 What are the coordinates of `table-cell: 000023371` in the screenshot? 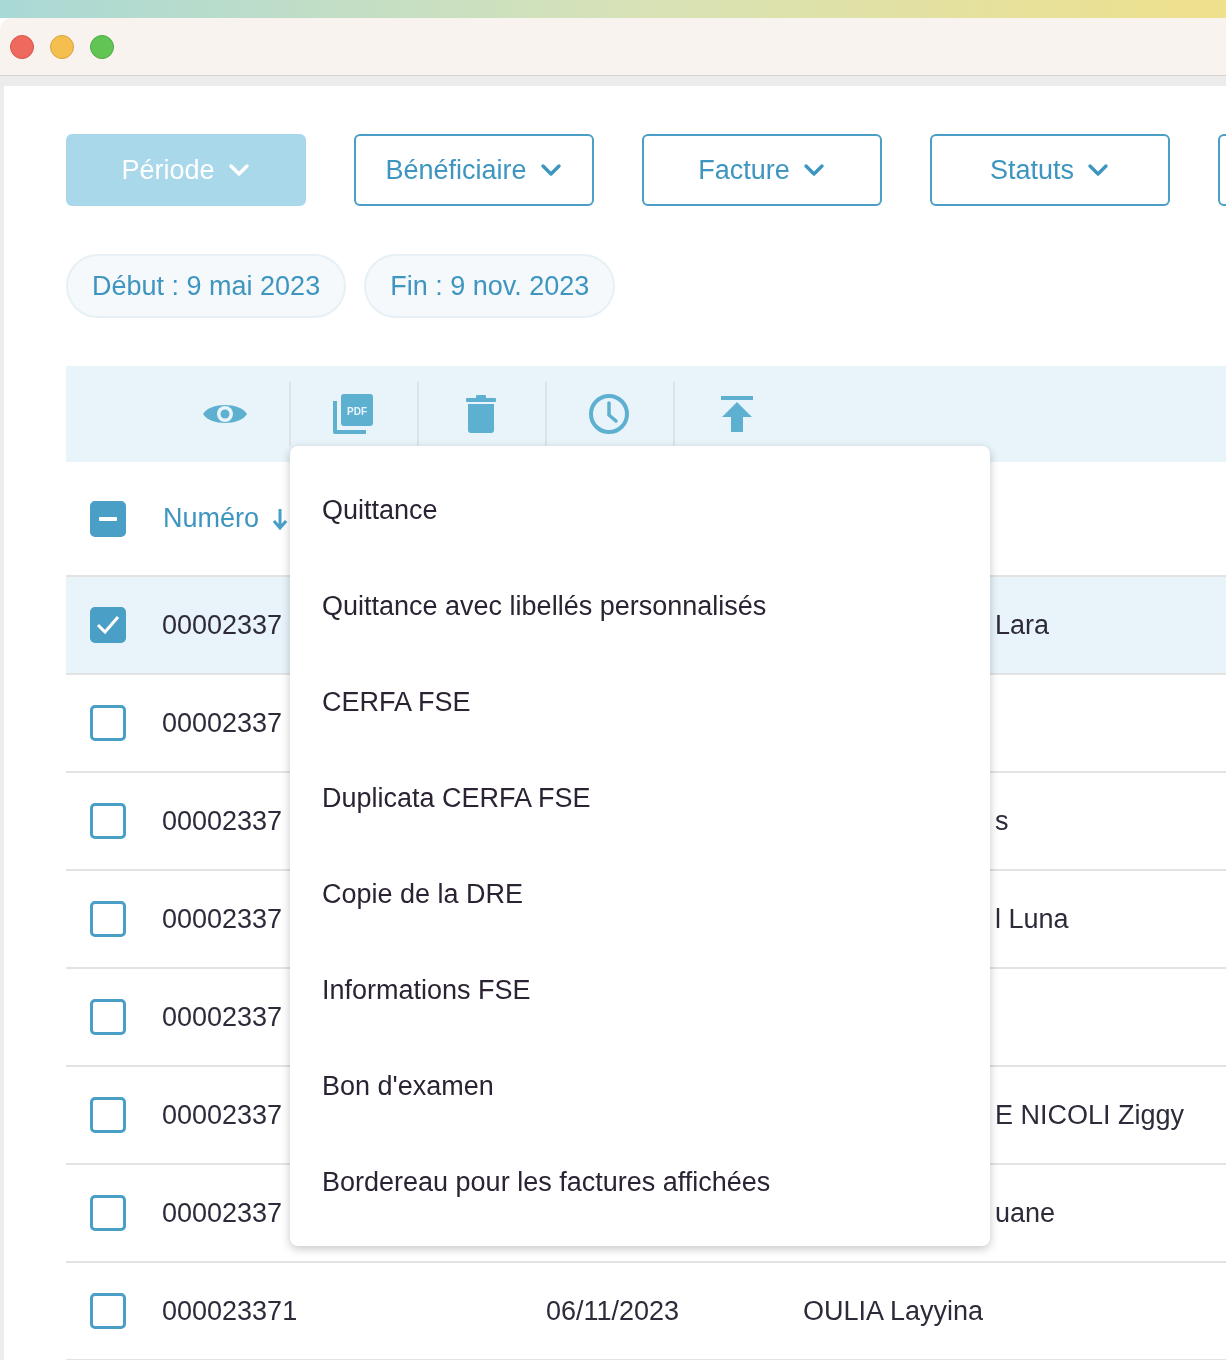 It's located at (230, 1310).